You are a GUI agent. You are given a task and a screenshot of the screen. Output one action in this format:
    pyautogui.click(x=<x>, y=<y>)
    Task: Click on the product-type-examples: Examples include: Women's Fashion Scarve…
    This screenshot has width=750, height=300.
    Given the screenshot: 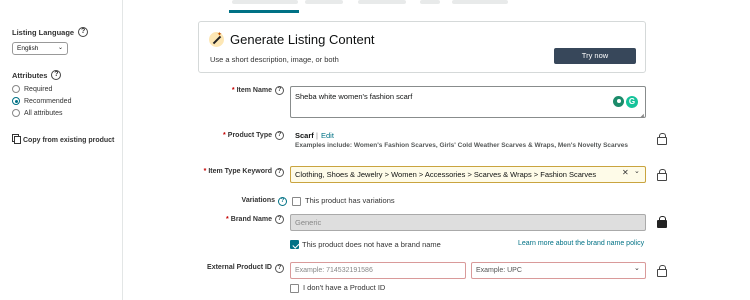 What is the action you would take?
    pyautogui.click(x=462, y=145)
    